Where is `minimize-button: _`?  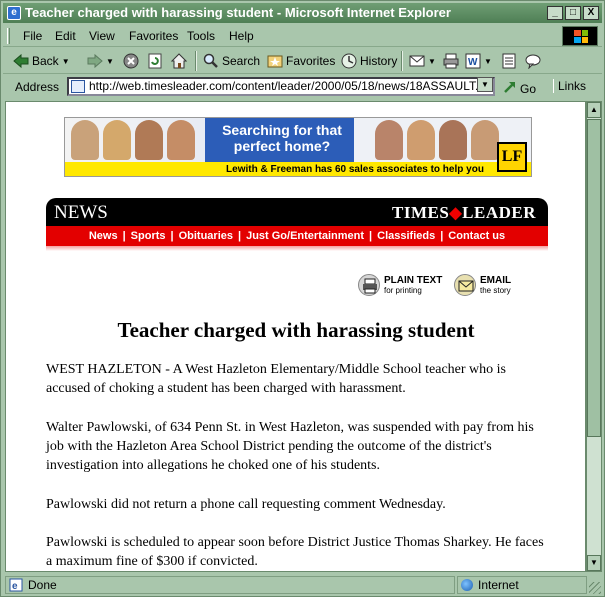
minimize-button: _ is located at coordinates (555, 13).